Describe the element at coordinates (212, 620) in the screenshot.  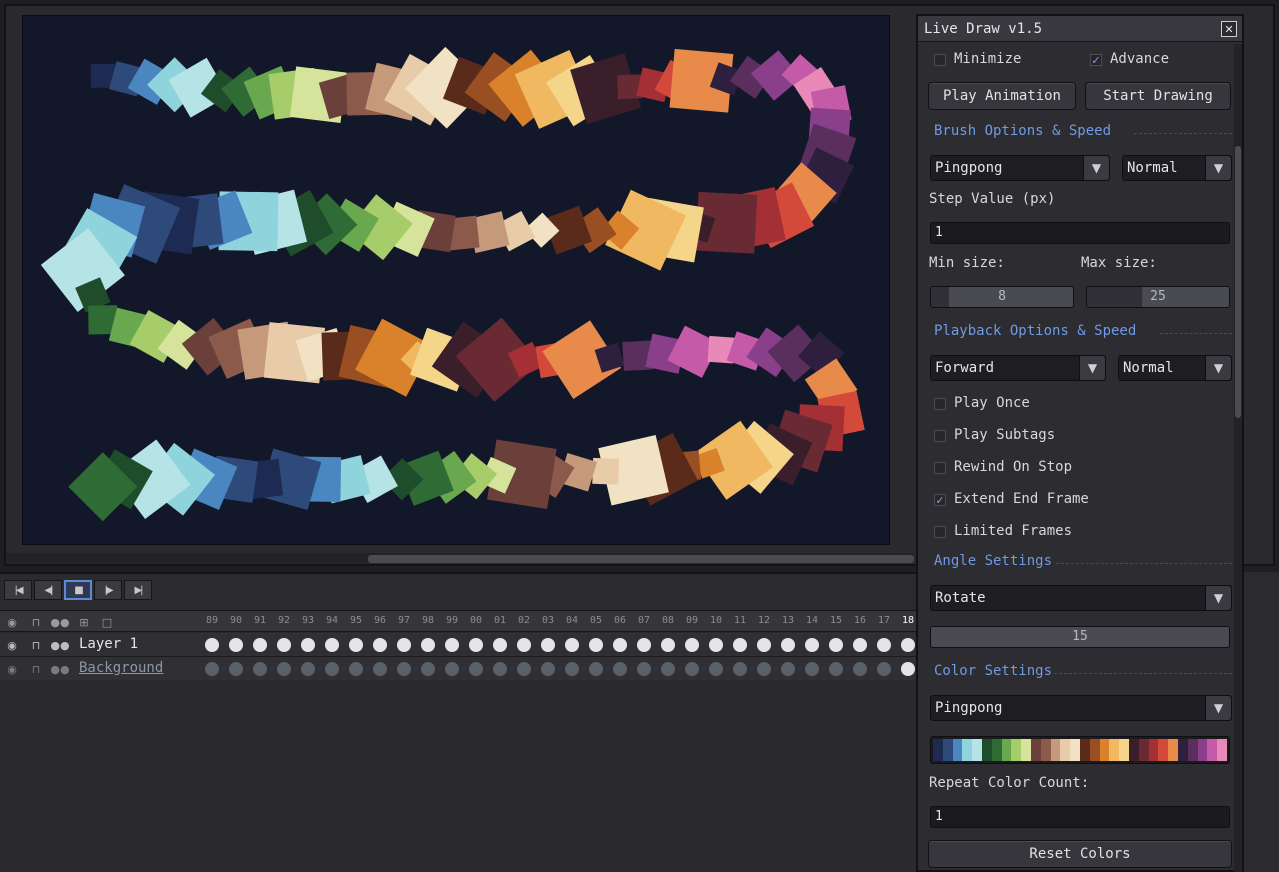
I see `frame-number: 89` at that location.